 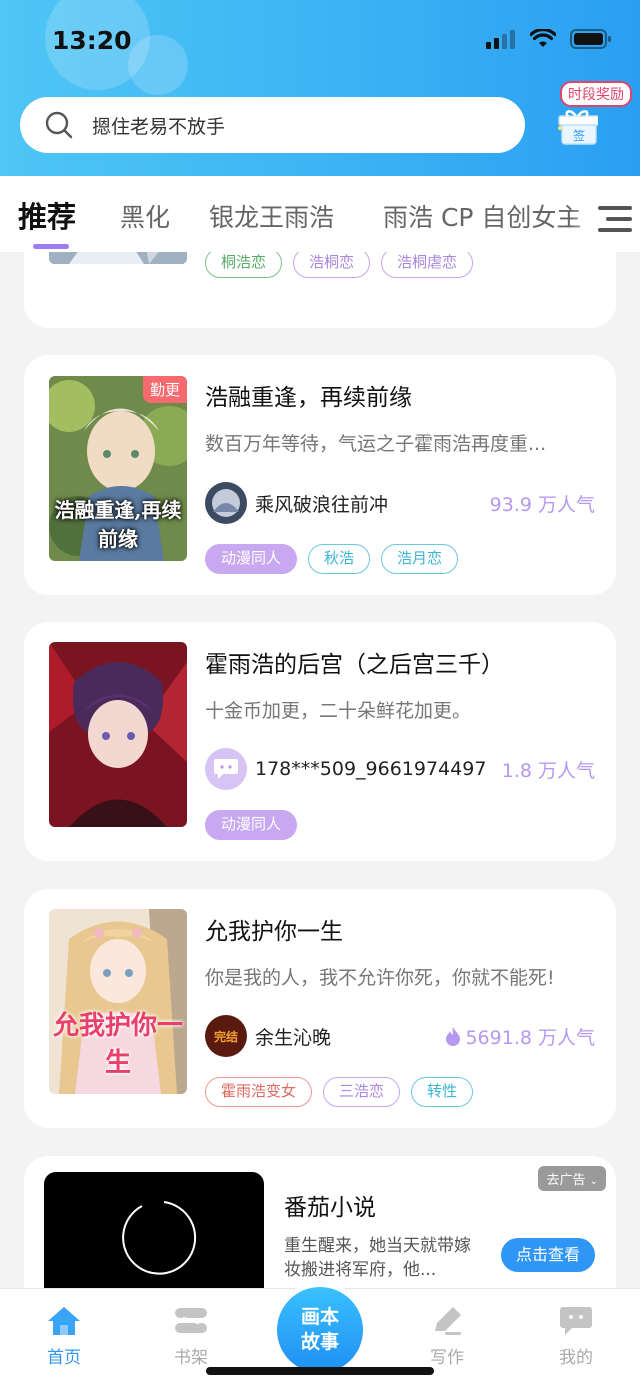 I want to click on cover-illustration, so click(x=118, y=734).